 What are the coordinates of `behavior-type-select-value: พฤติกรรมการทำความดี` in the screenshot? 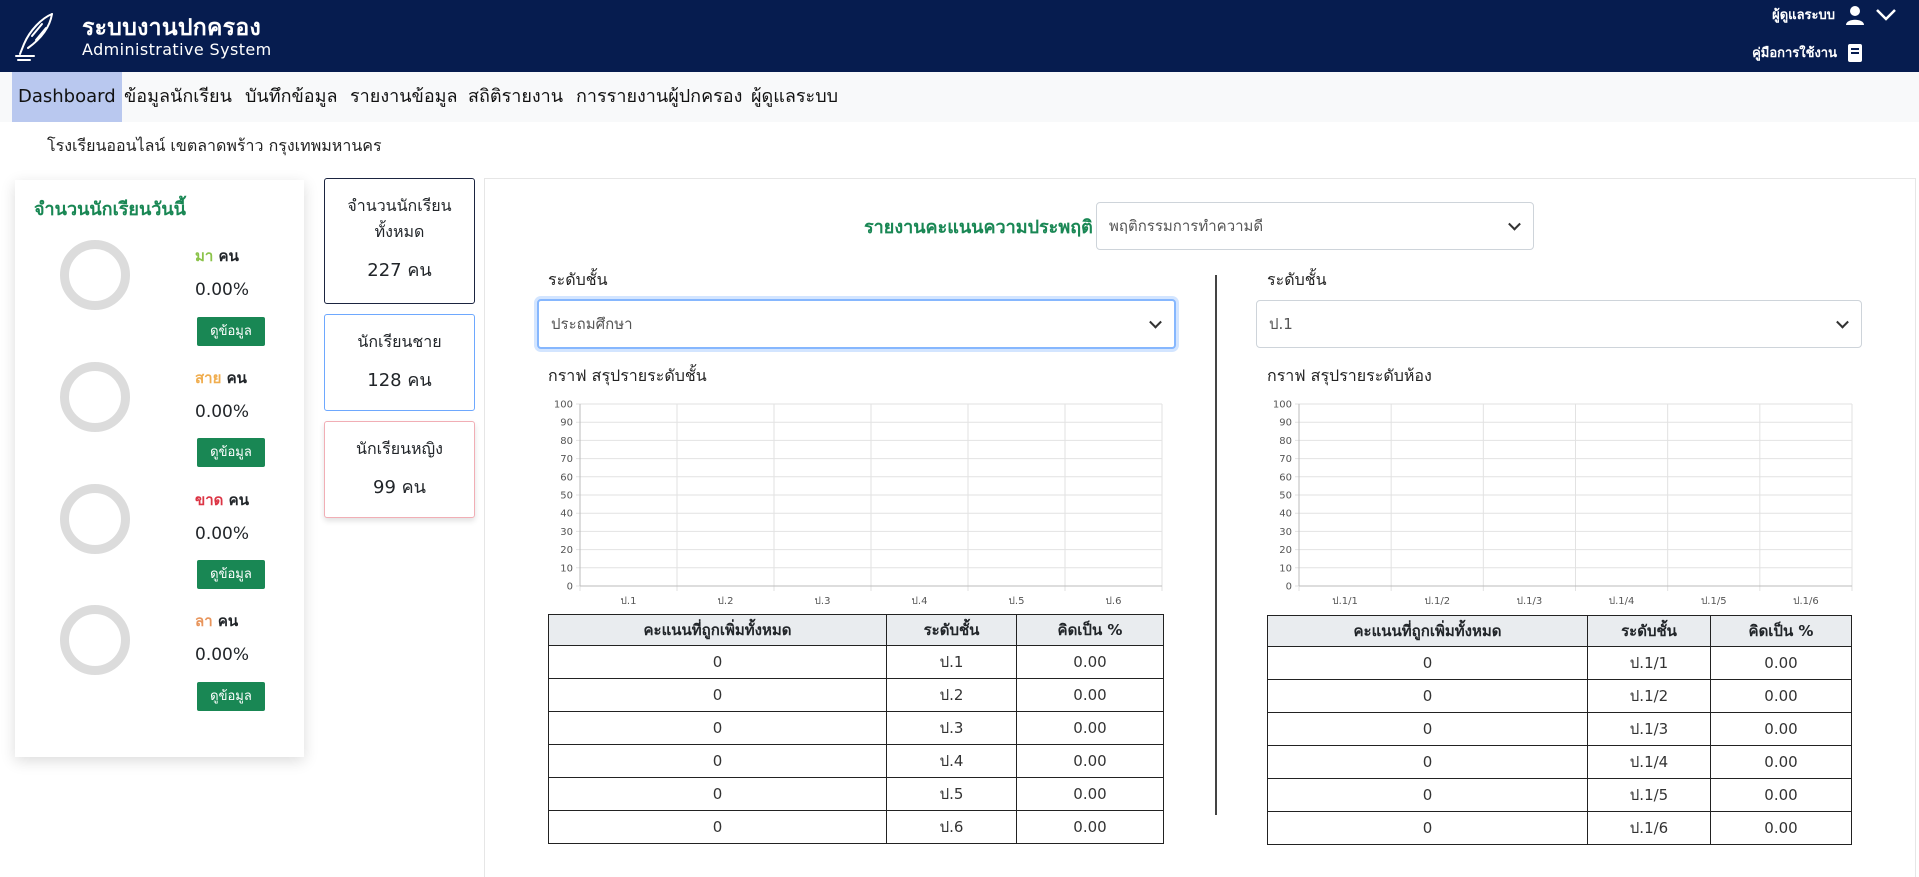 It's located at (1186, 226).